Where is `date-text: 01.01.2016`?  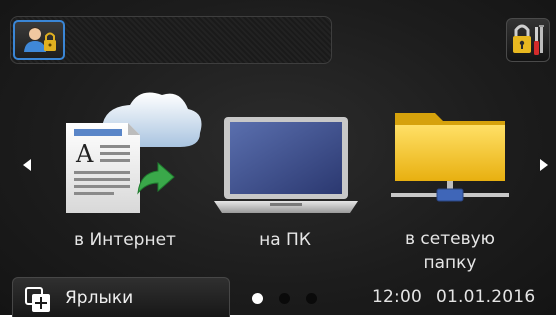
date-text: 01.01.2016 is located at coordinates (486, 297).